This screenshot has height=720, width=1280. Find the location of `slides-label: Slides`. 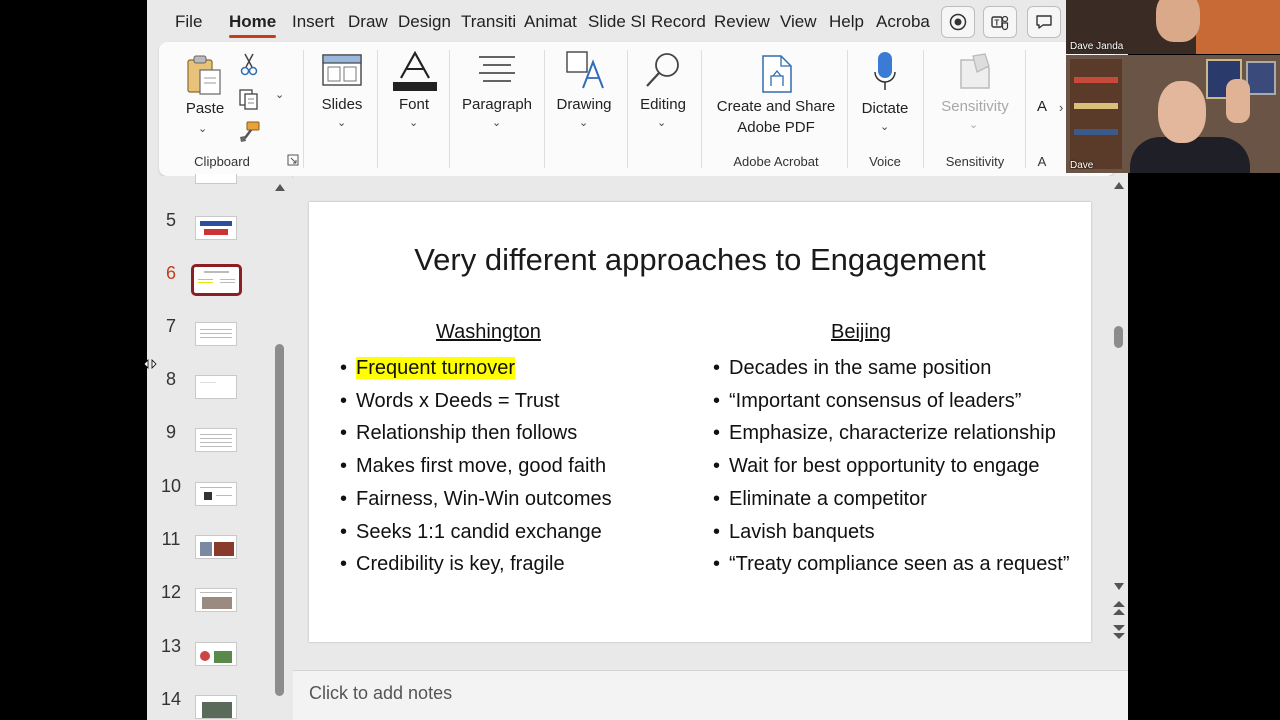

slides-label: Slides is located at coordinates (342, 104).